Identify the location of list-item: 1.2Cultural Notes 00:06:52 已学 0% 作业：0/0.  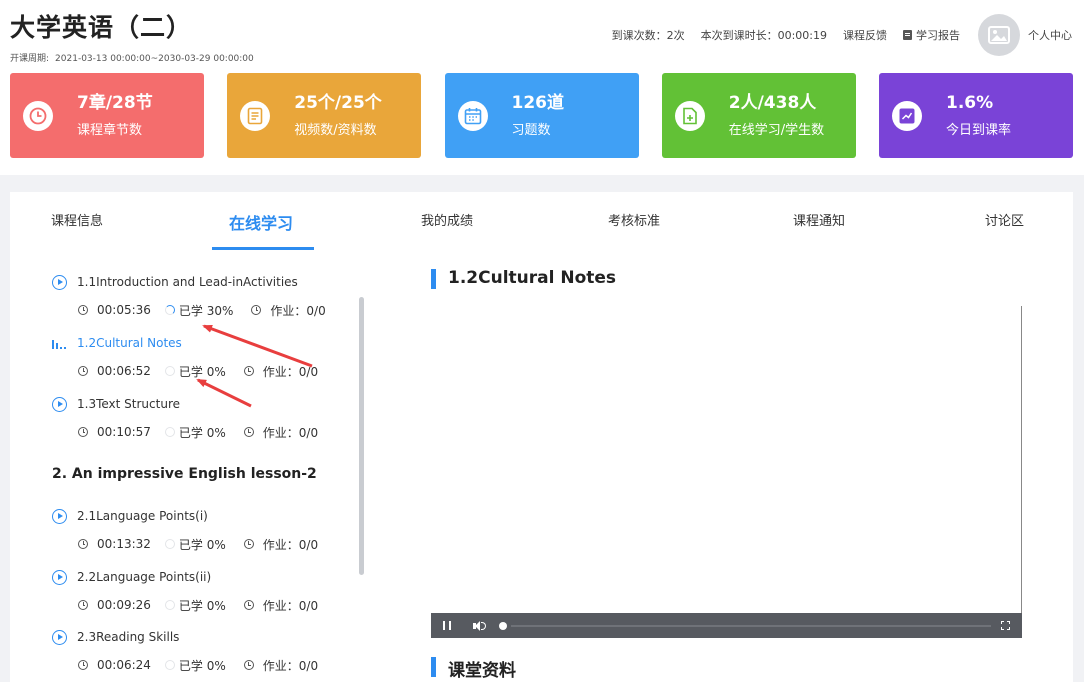
(202, 357).